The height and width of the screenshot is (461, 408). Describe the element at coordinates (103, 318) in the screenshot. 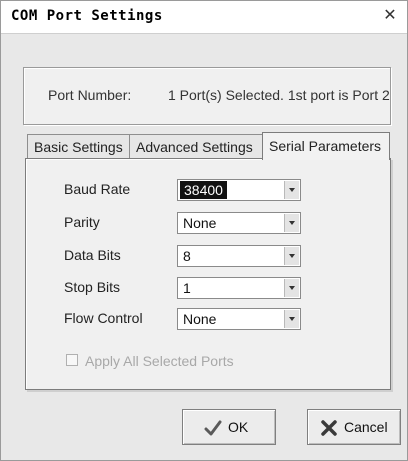

I see `flow-control-label: Flow Control` at that location.